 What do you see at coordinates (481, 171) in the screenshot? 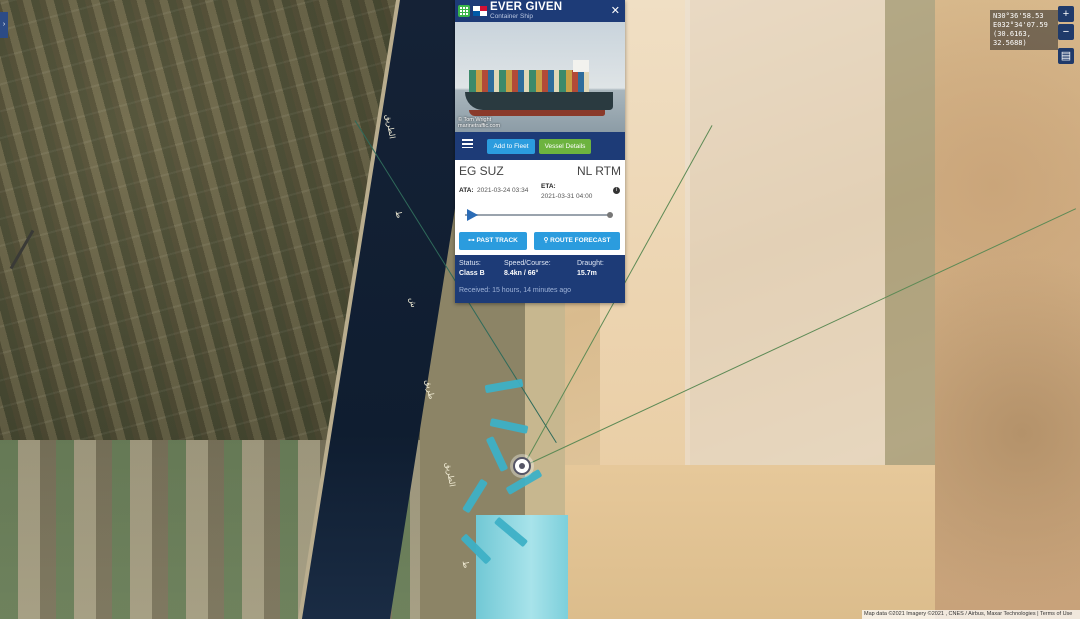
I see `origin-port: EG SUZ` at bounding box center [481, 171].